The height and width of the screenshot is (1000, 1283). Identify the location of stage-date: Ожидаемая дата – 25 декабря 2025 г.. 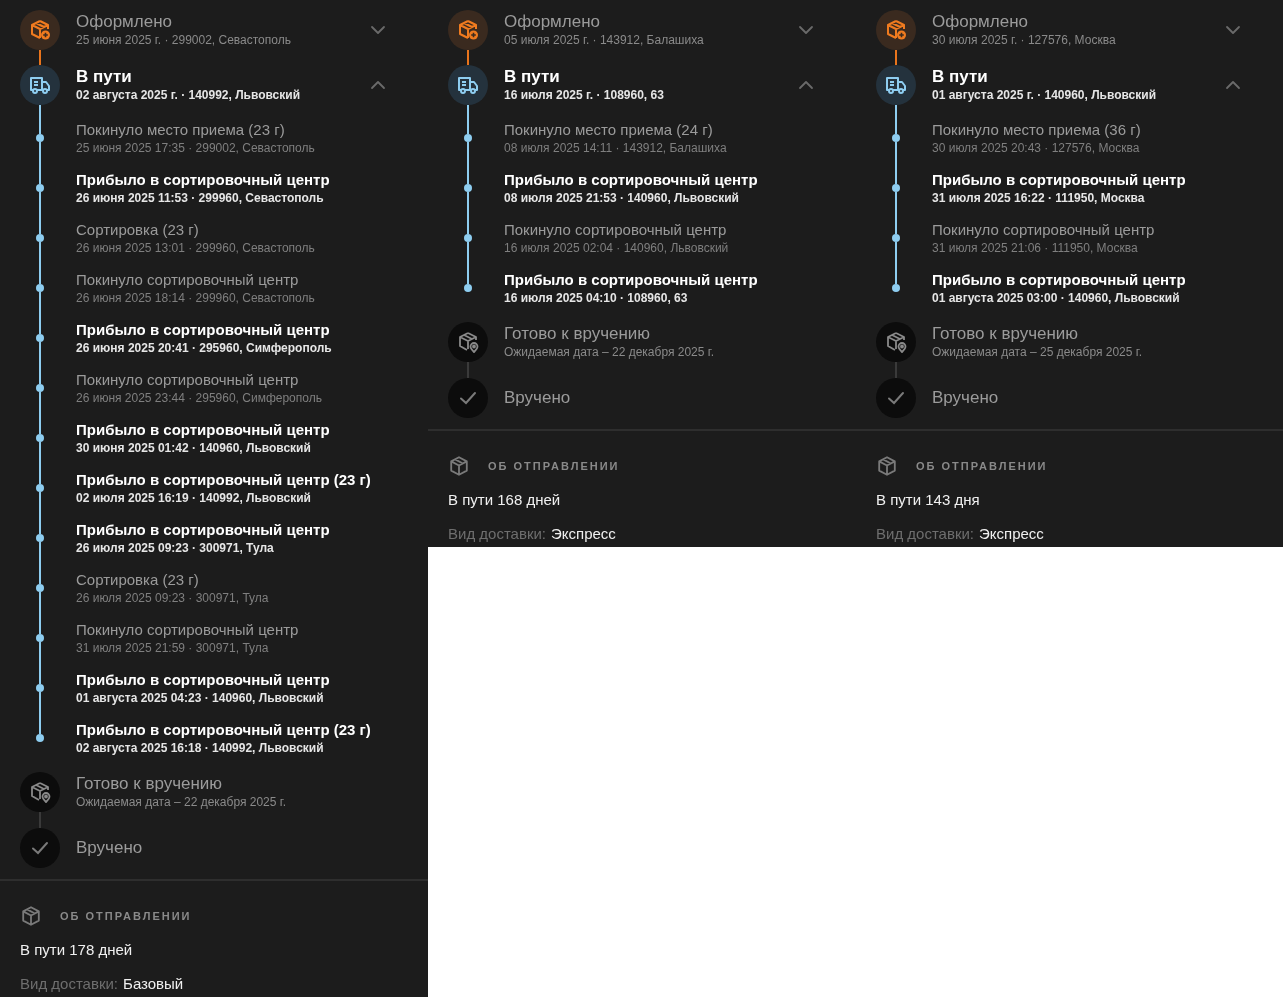
(1038, 352).